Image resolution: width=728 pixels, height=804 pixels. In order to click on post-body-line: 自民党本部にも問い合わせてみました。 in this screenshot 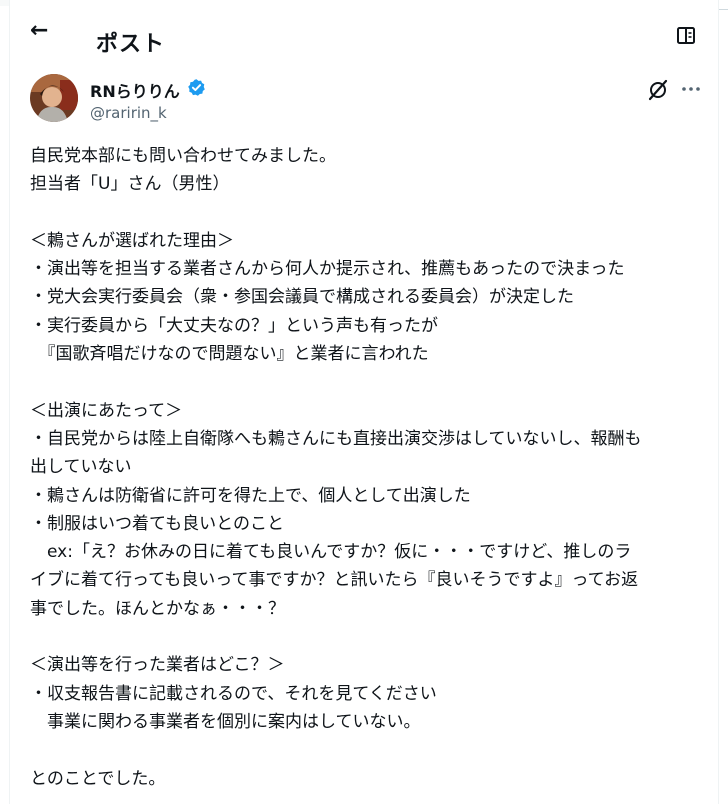, I will do `click(183, 156)`.